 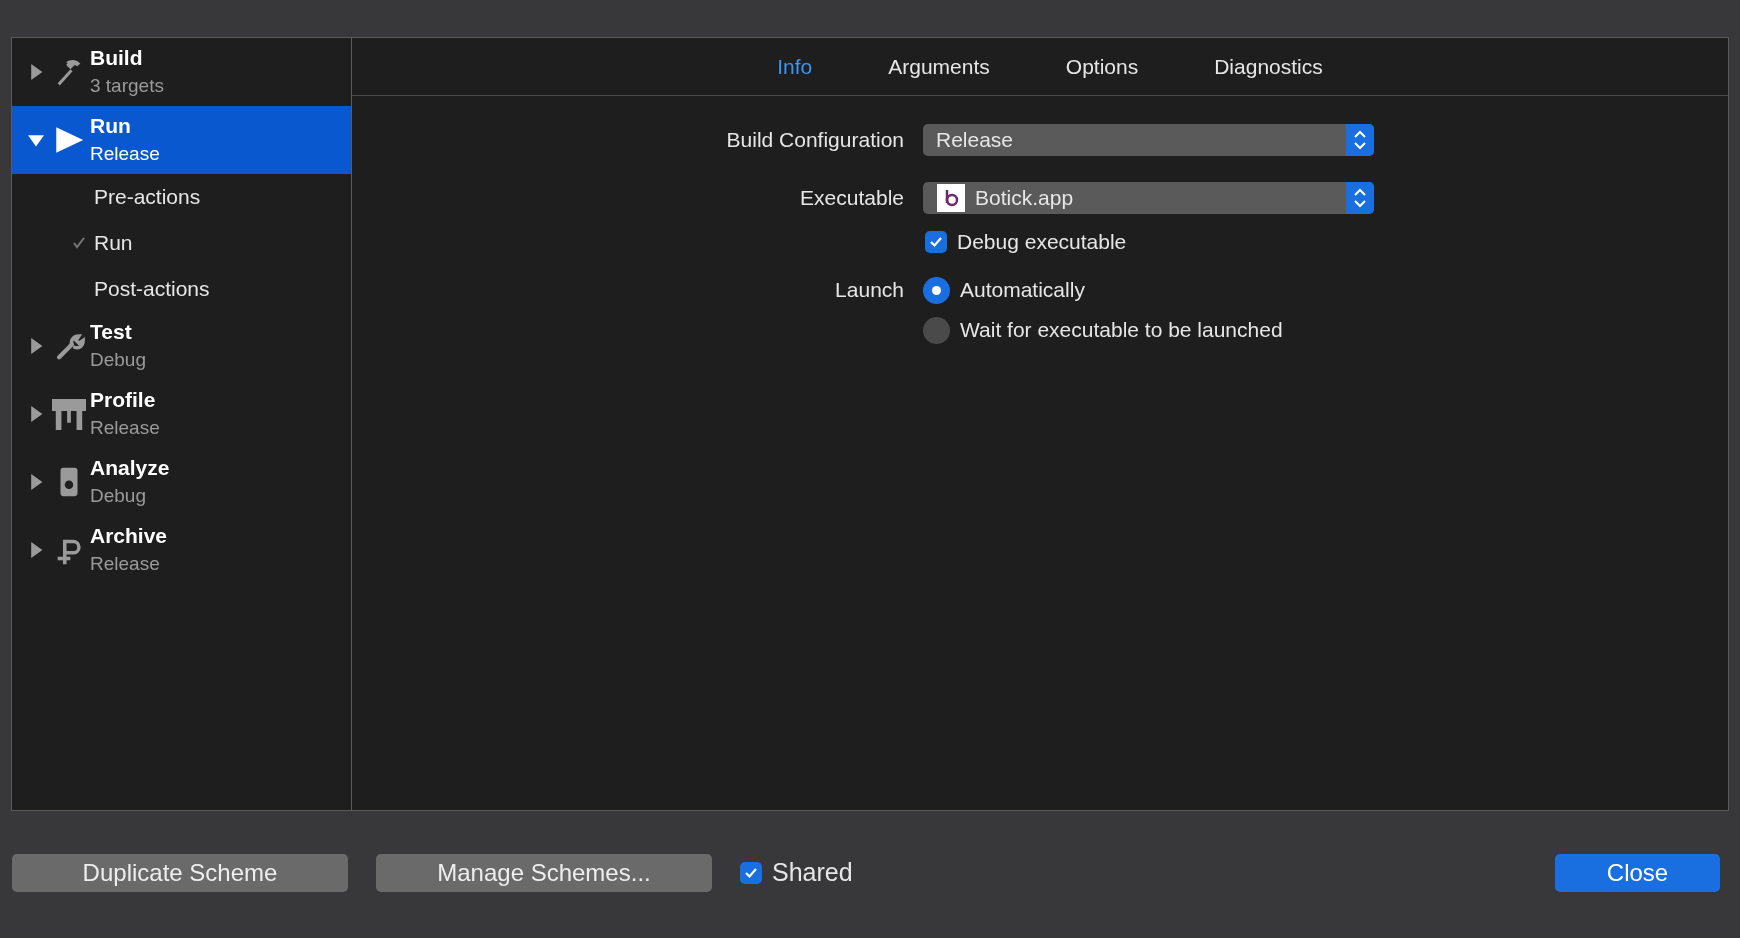 What do you see at coordinates (936, 242) in the screenshot?
I see `checkbox` at bounding box center [936, 242].